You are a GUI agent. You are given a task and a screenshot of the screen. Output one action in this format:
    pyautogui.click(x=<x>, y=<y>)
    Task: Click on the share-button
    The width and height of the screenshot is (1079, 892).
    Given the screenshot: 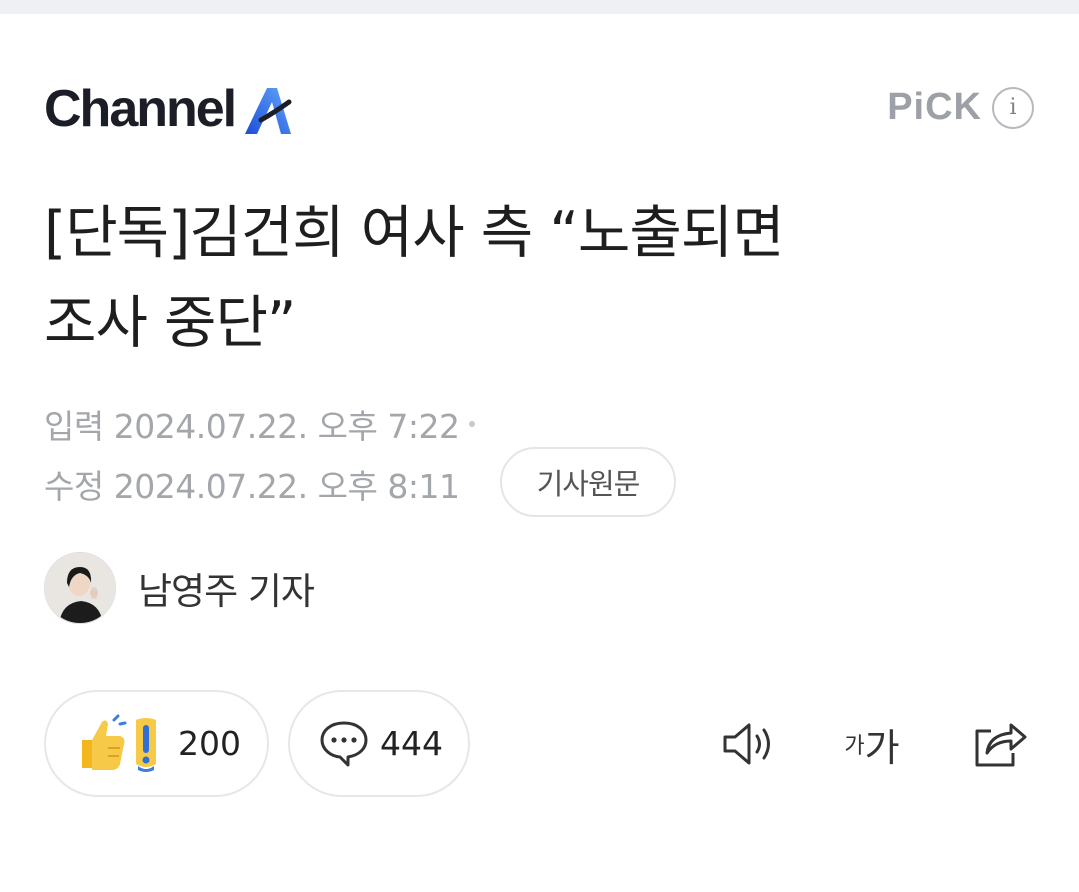 What is the action you would take?
    pyautogui.click(x=999, y=744)
    